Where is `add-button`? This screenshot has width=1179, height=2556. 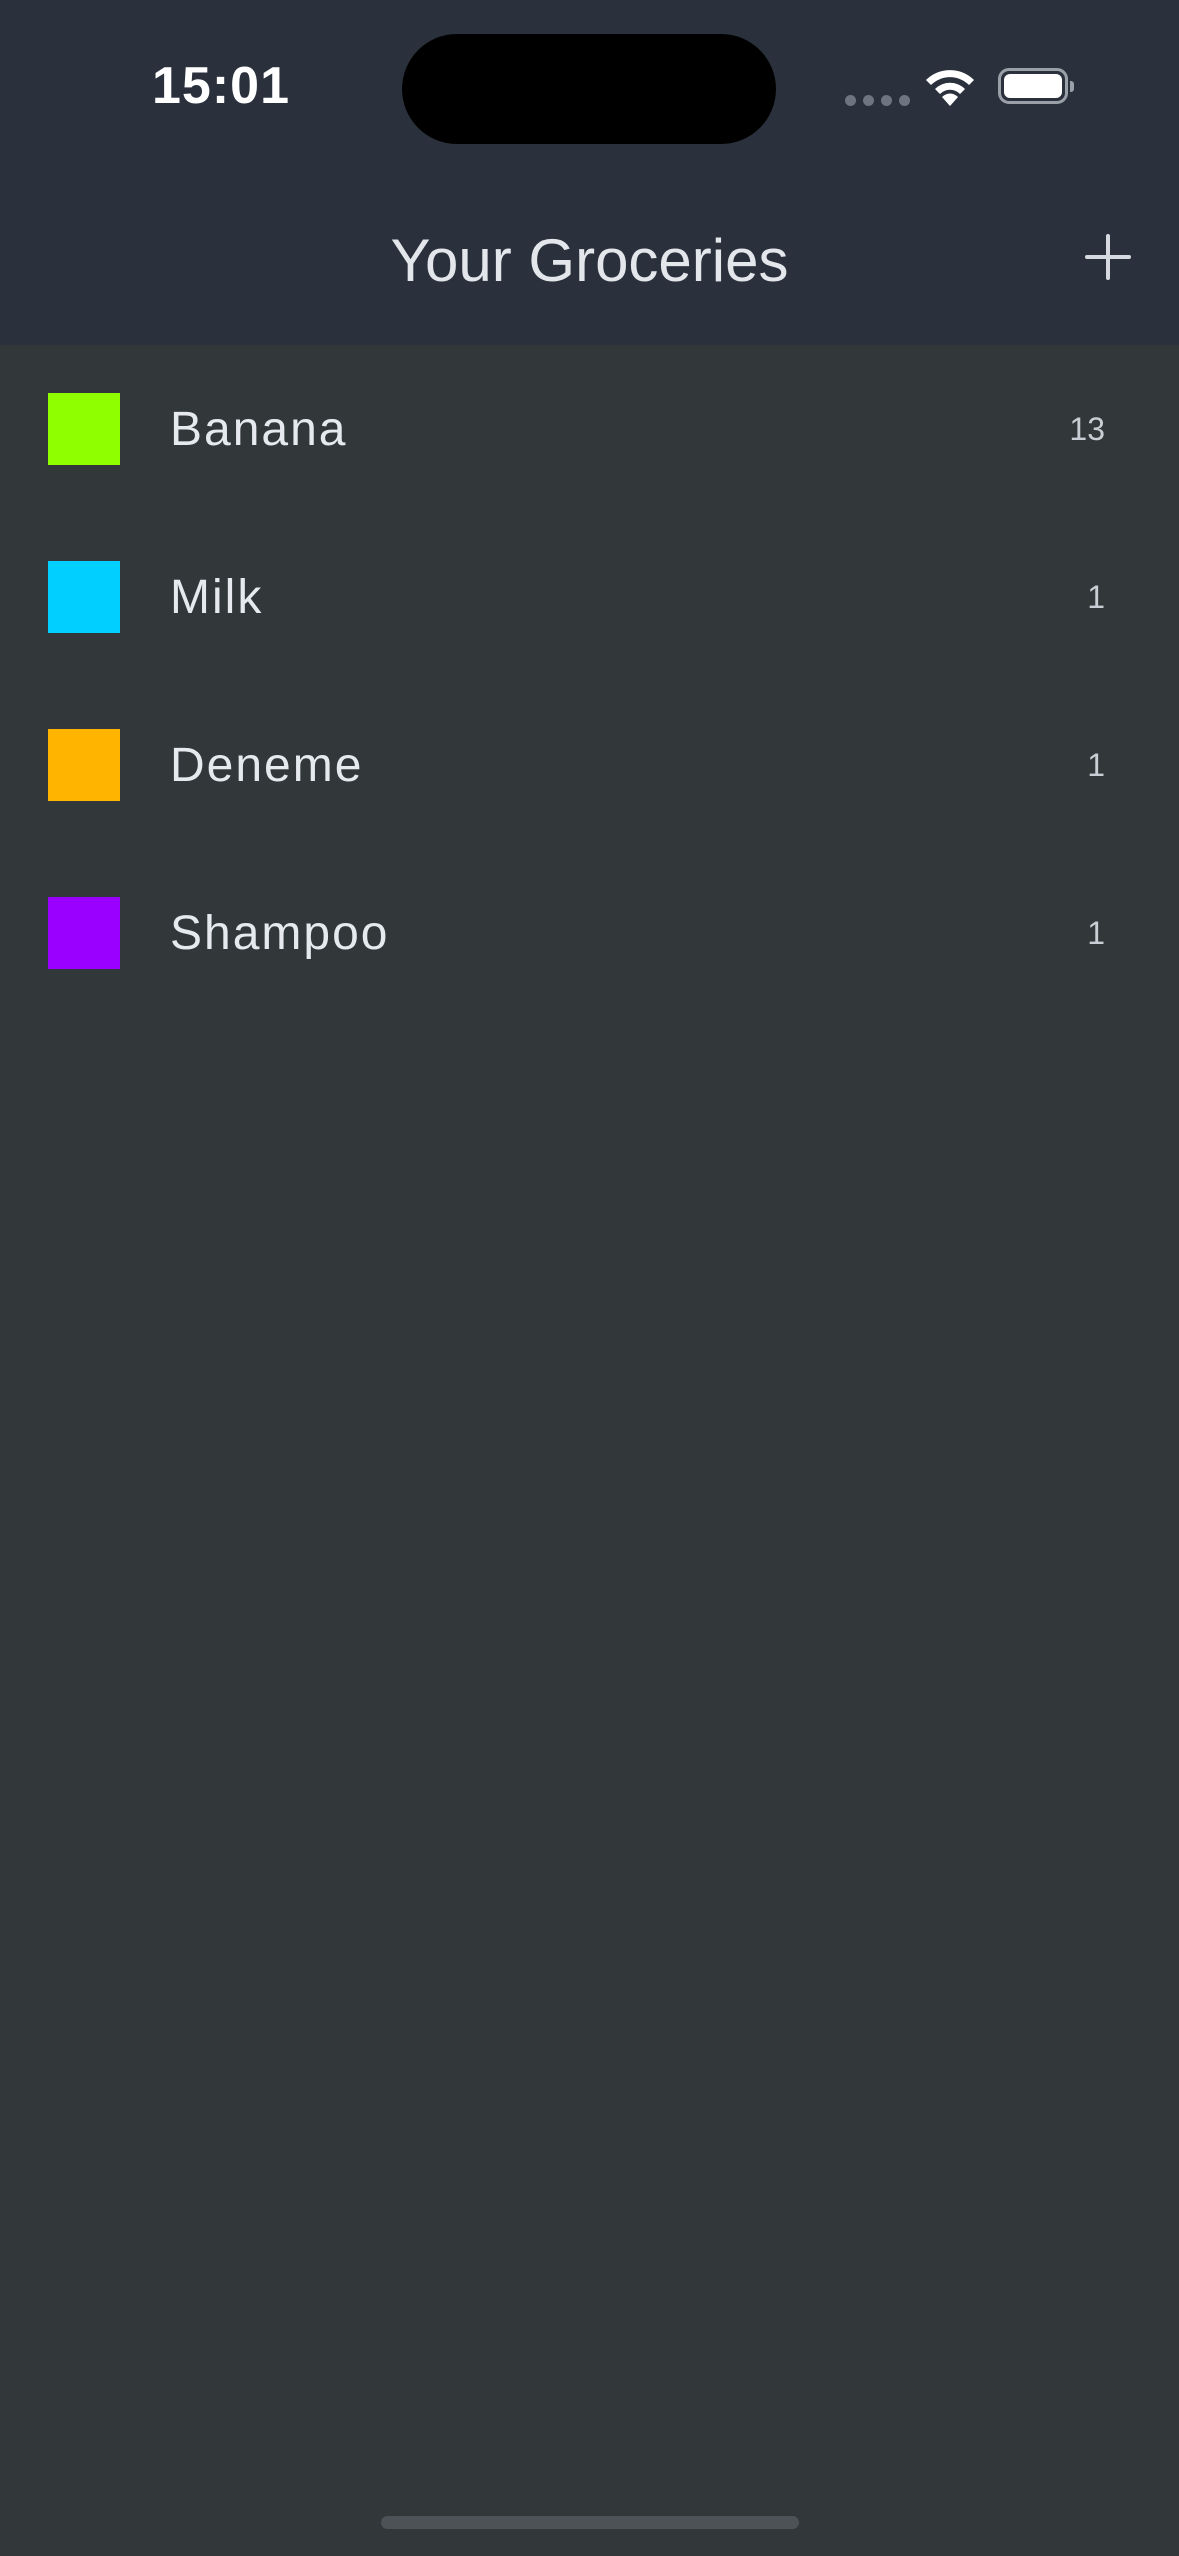
add-button is located at coordinates (1108, 257).